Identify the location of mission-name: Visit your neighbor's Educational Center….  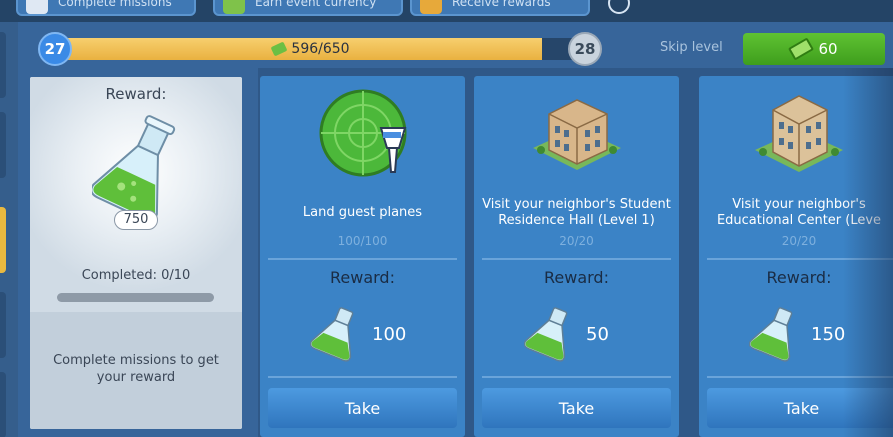
(799, 212).